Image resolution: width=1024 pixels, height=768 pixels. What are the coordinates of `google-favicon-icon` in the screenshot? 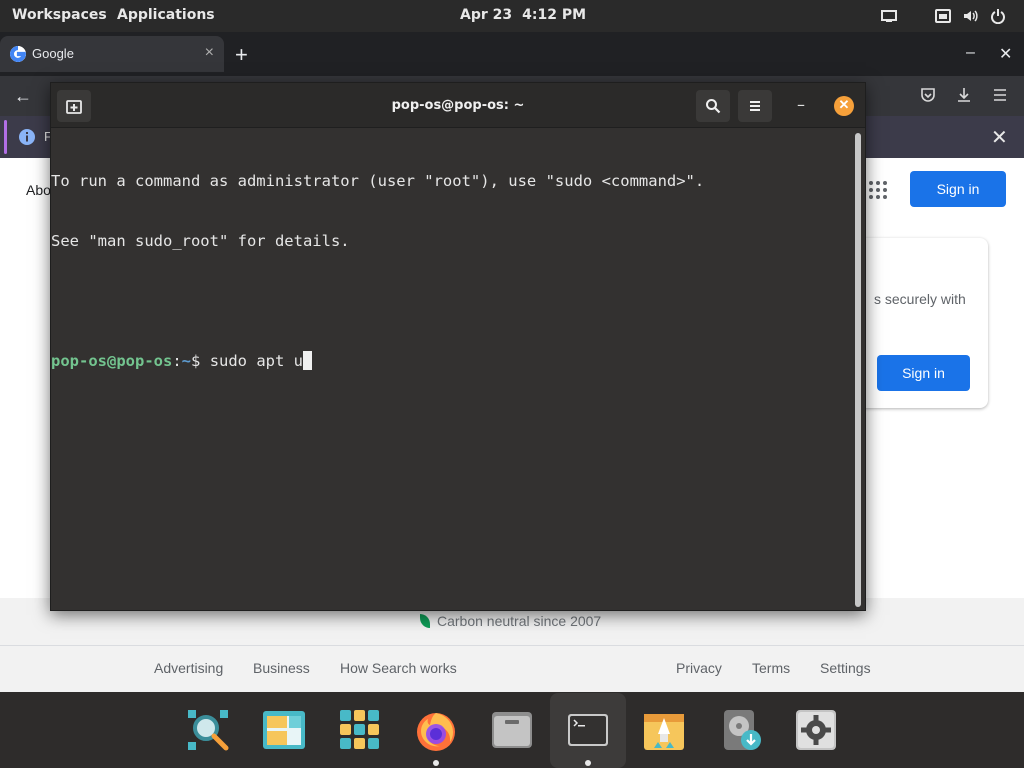 It's located at (18, 54).